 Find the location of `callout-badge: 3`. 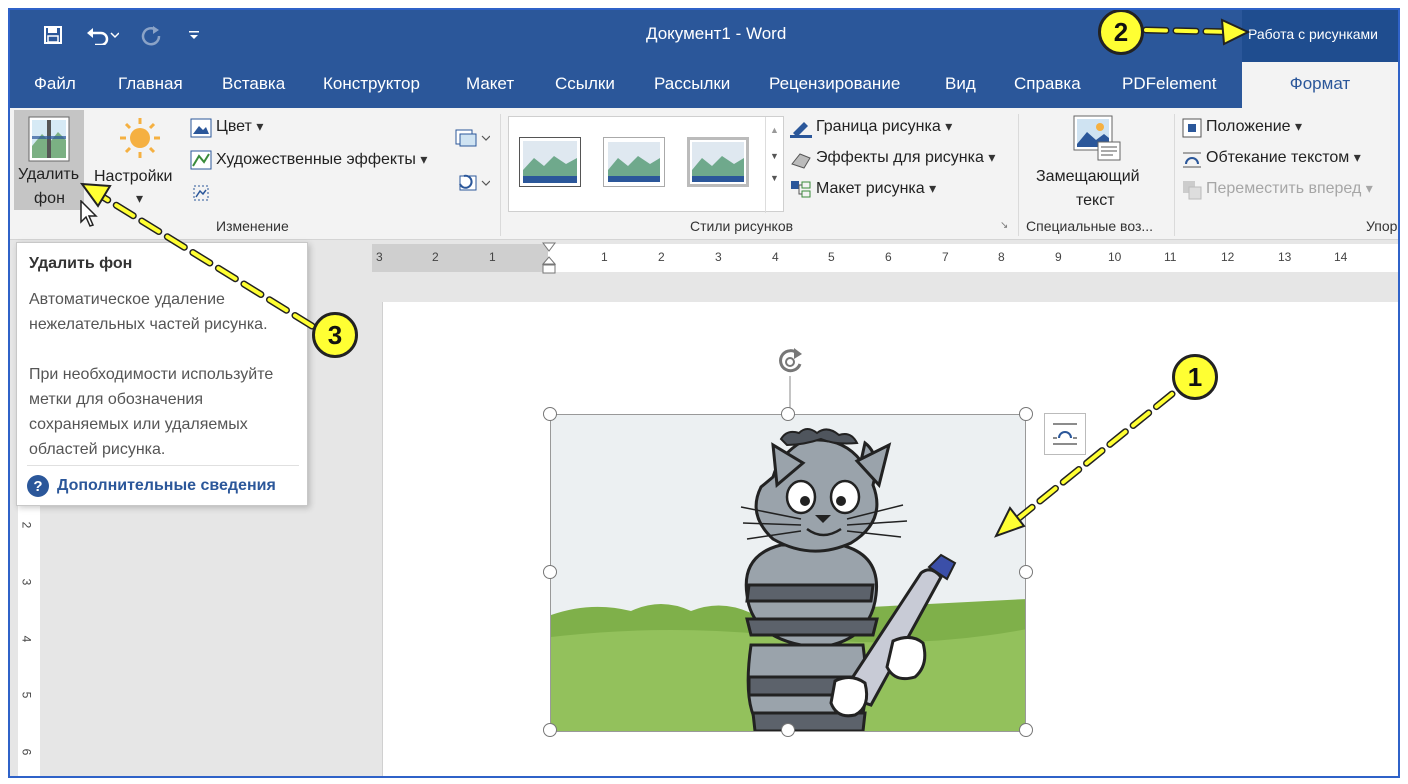

callout-badge: 3 is located at coordinates (335, 335).